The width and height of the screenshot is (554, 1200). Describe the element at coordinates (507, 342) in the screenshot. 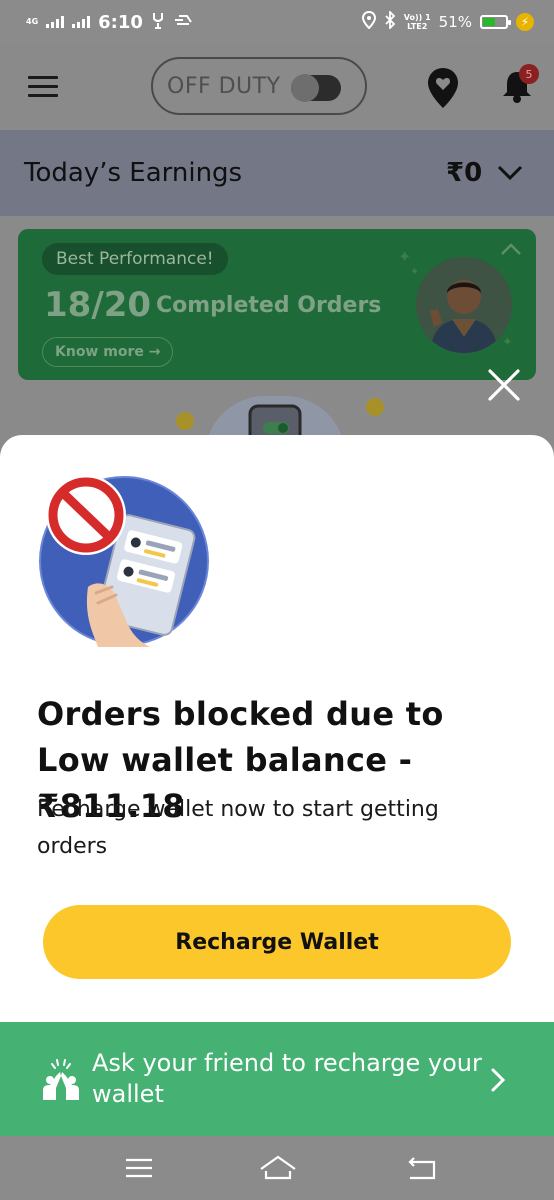

I see `sparkle-icon-right: ✦` at that location.